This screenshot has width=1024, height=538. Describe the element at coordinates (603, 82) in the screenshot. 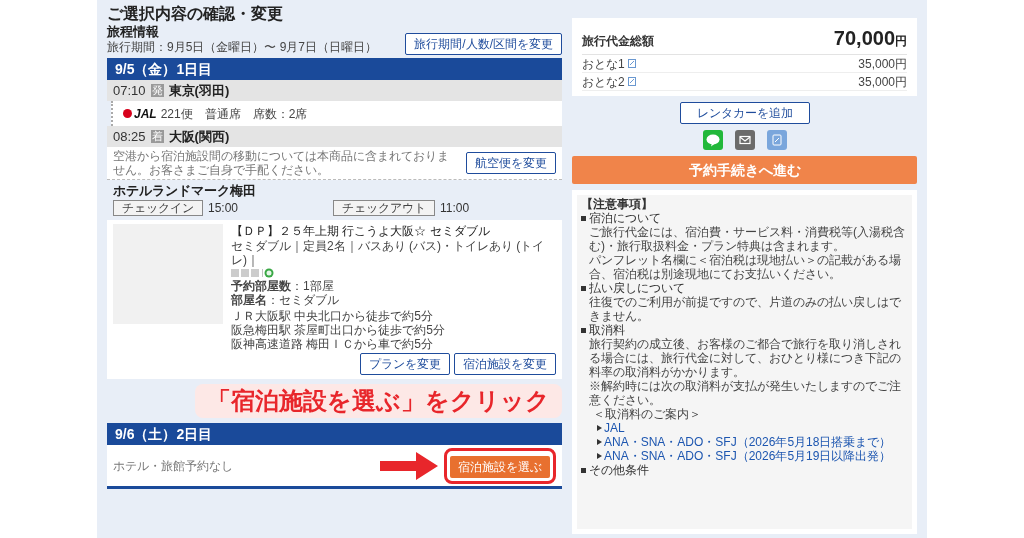

I see `passenger-label: おとな2` at that location.